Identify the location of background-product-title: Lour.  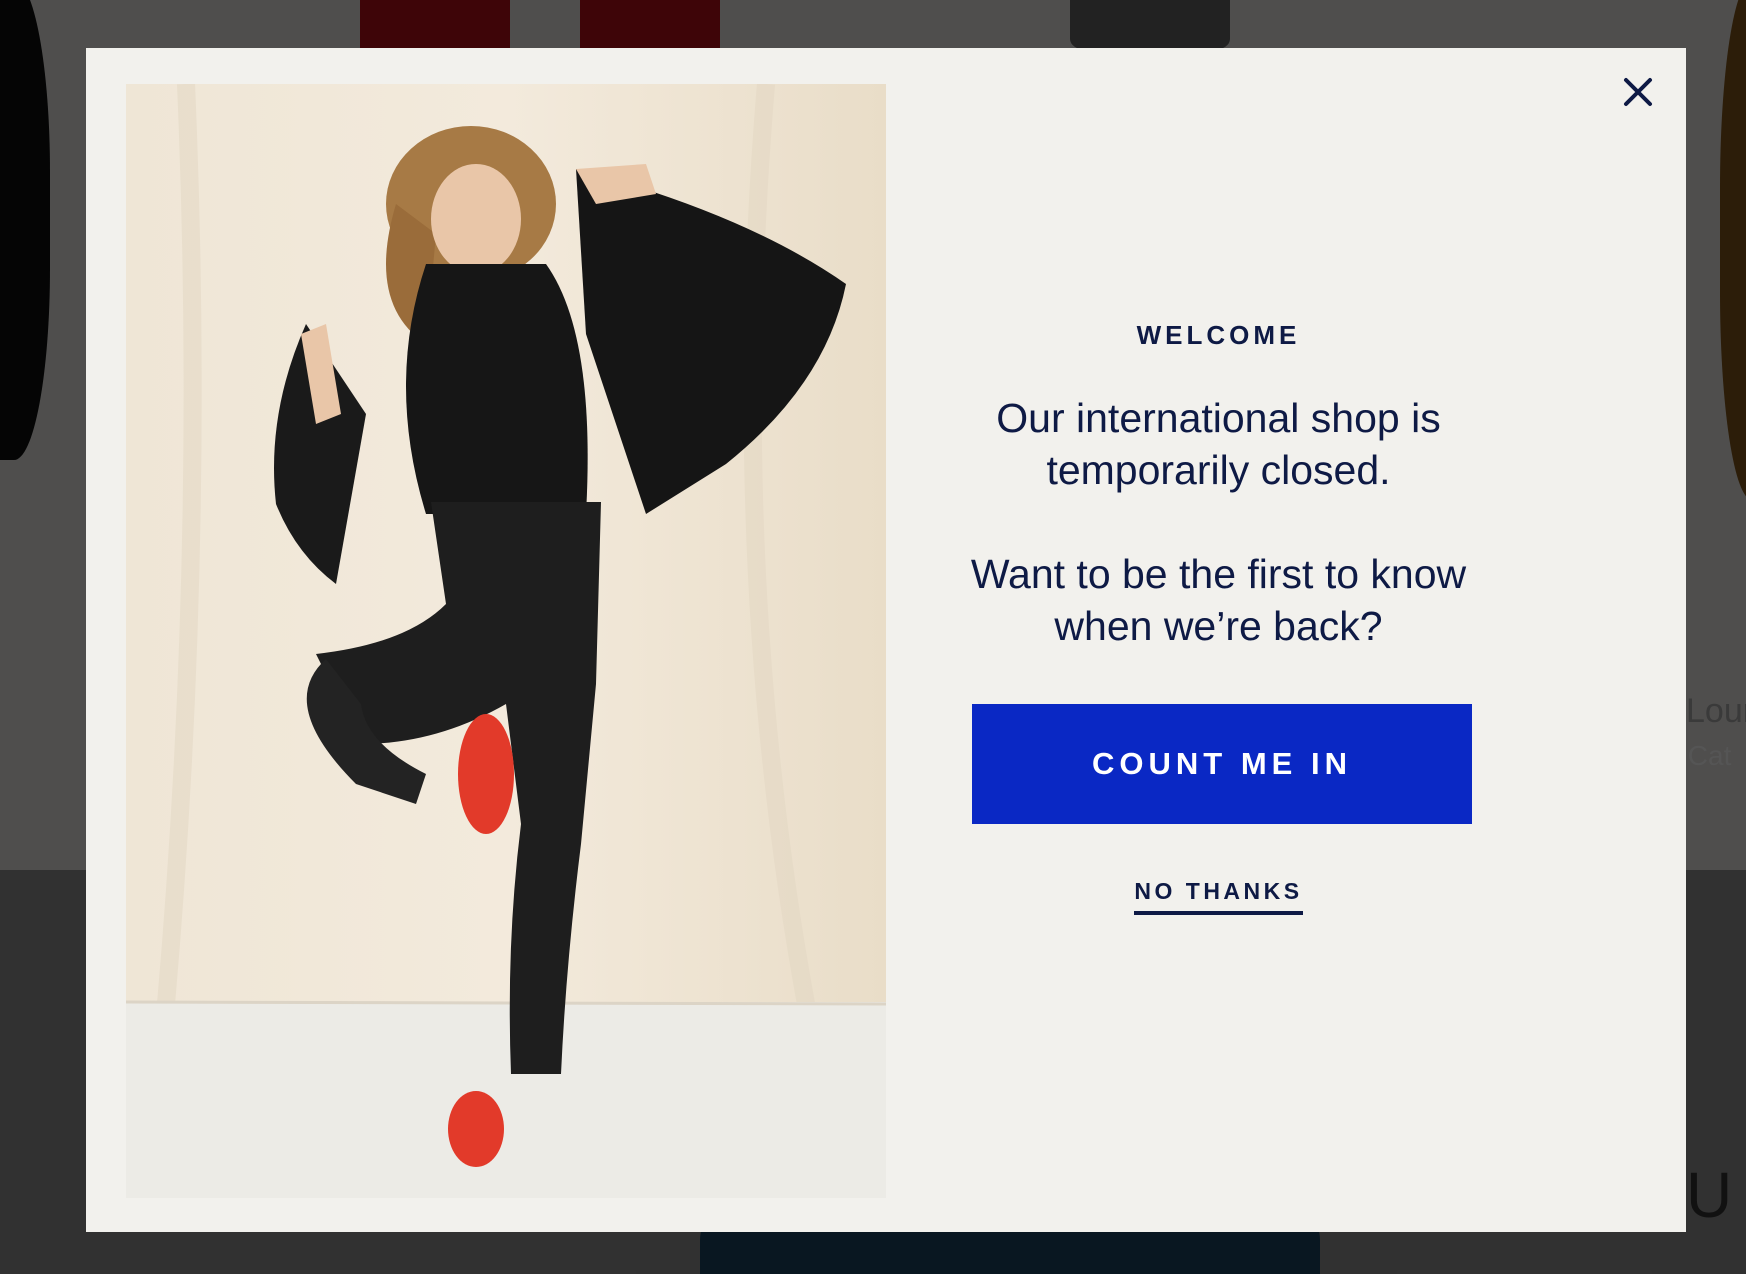
(1716, 711).